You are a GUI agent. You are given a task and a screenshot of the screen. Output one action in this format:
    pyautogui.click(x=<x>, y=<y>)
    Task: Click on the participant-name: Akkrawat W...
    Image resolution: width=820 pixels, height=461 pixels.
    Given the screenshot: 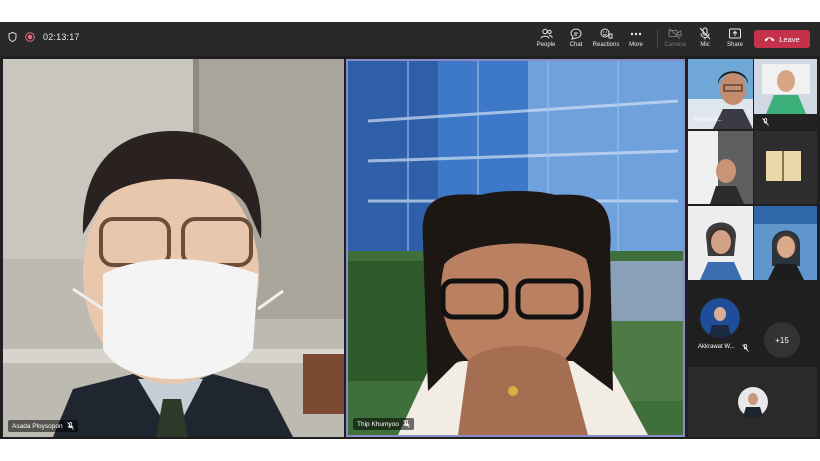 What is the action you would take?
    pyautogui.click(x=716, y=347)
    